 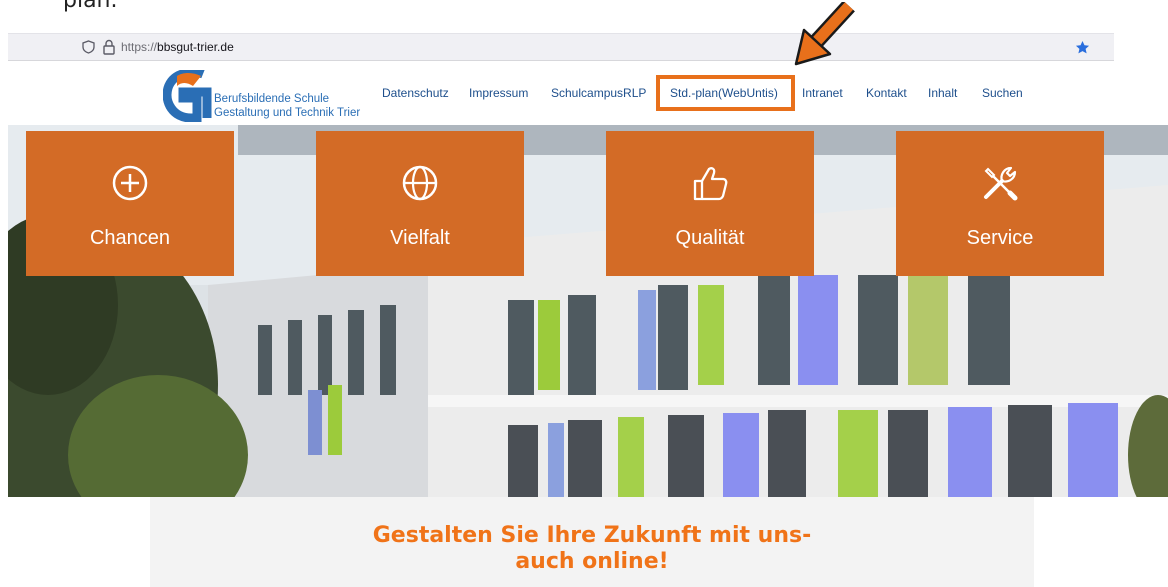 What do you see at coordinates (592, 535) in the screenshot?
I see `tagline-line1: Gestalten Sie Ihre Zukunft mit uns-` at bounding box center [592, 535].